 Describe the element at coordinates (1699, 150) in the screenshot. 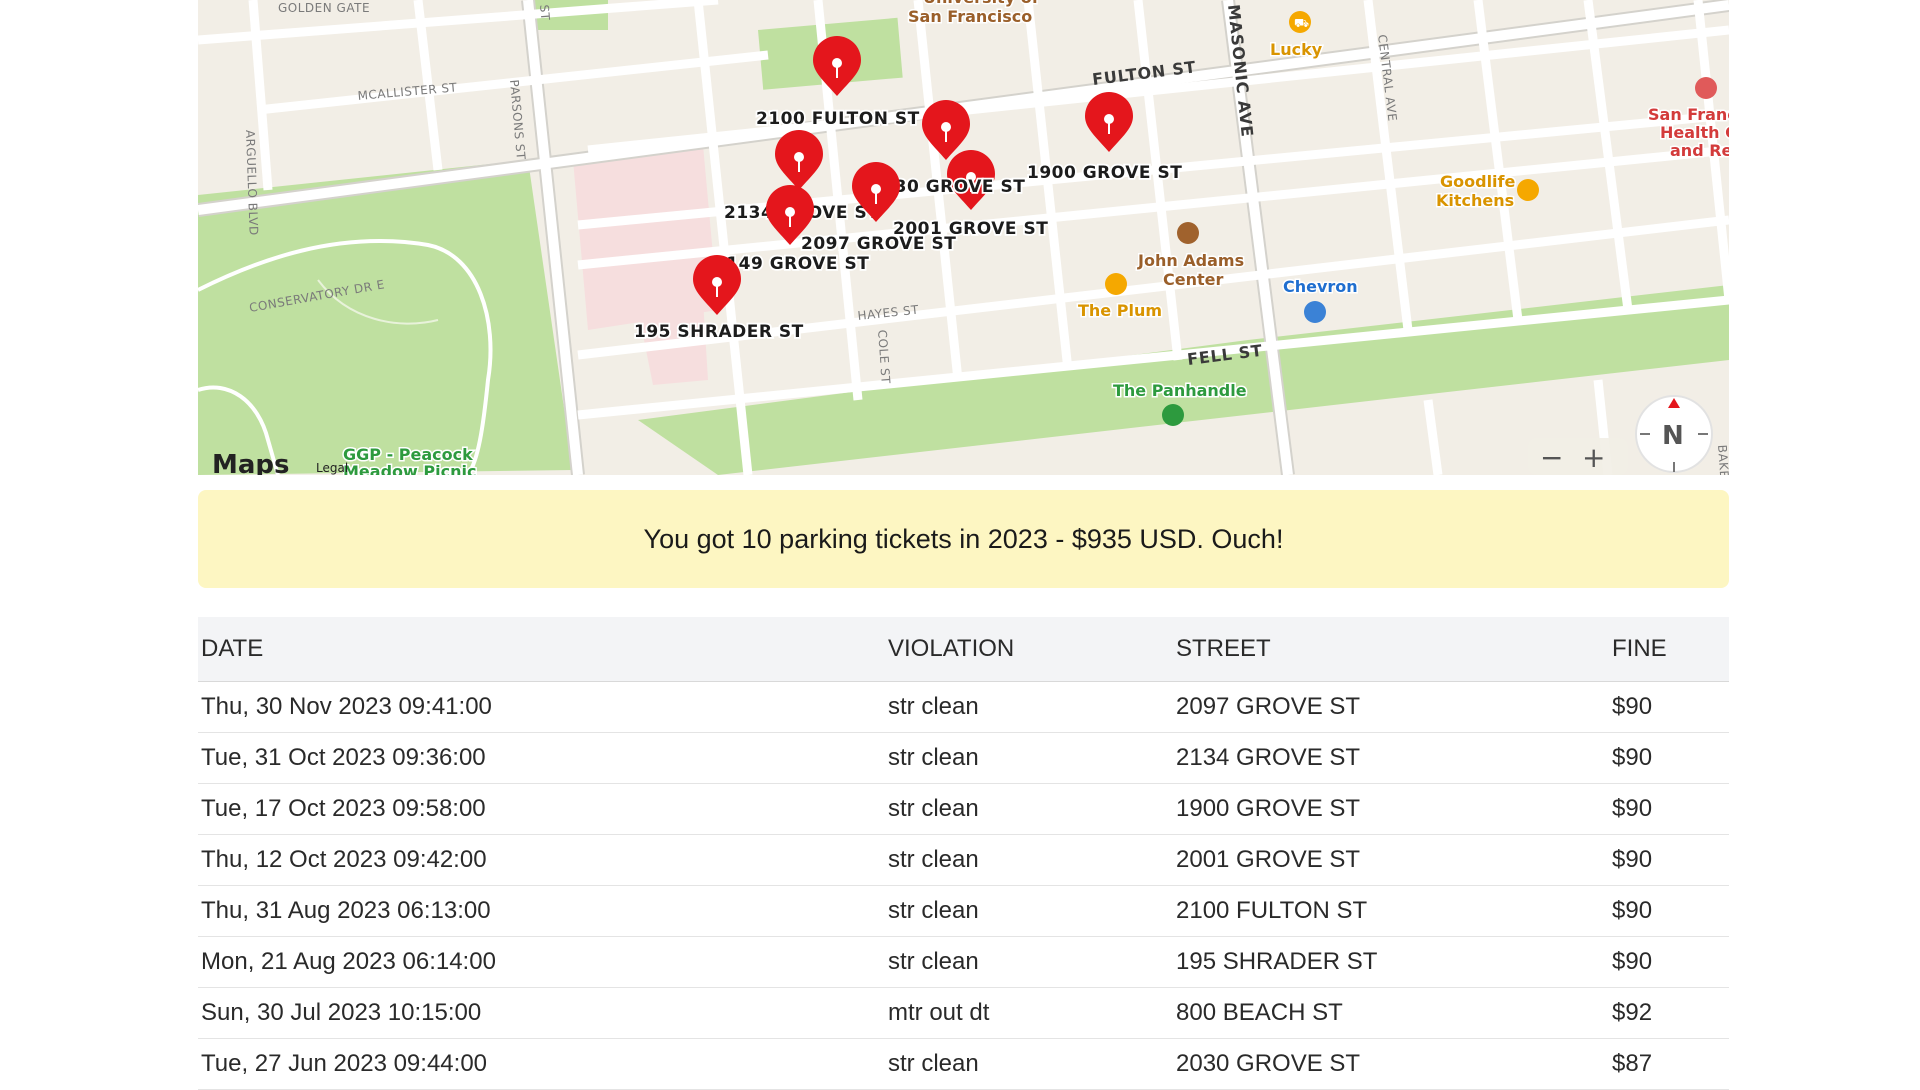

I see `poi-sf-health-line3: and Reha` at that location.